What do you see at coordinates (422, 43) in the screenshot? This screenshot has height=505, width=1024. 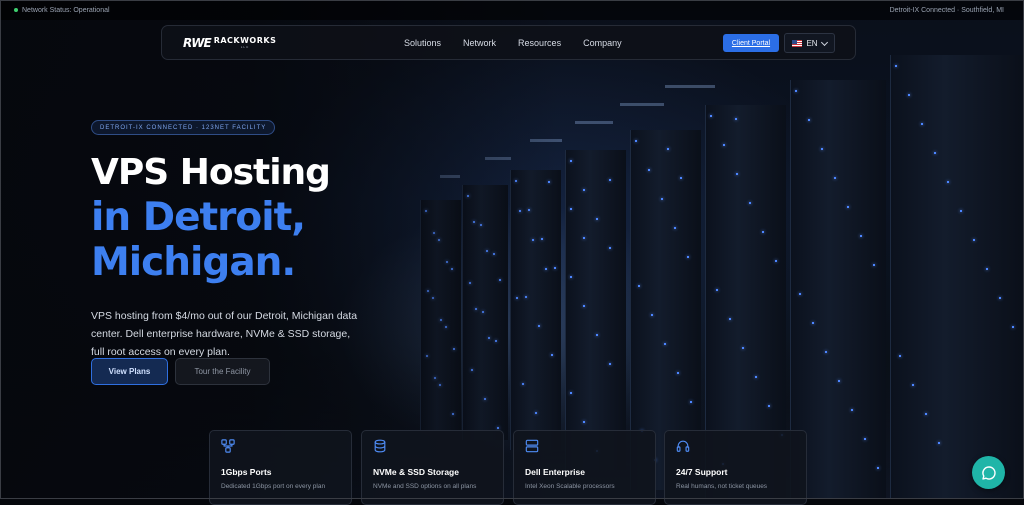 I see `nav-solutions: Solutions` at bounding box center [422, 43].